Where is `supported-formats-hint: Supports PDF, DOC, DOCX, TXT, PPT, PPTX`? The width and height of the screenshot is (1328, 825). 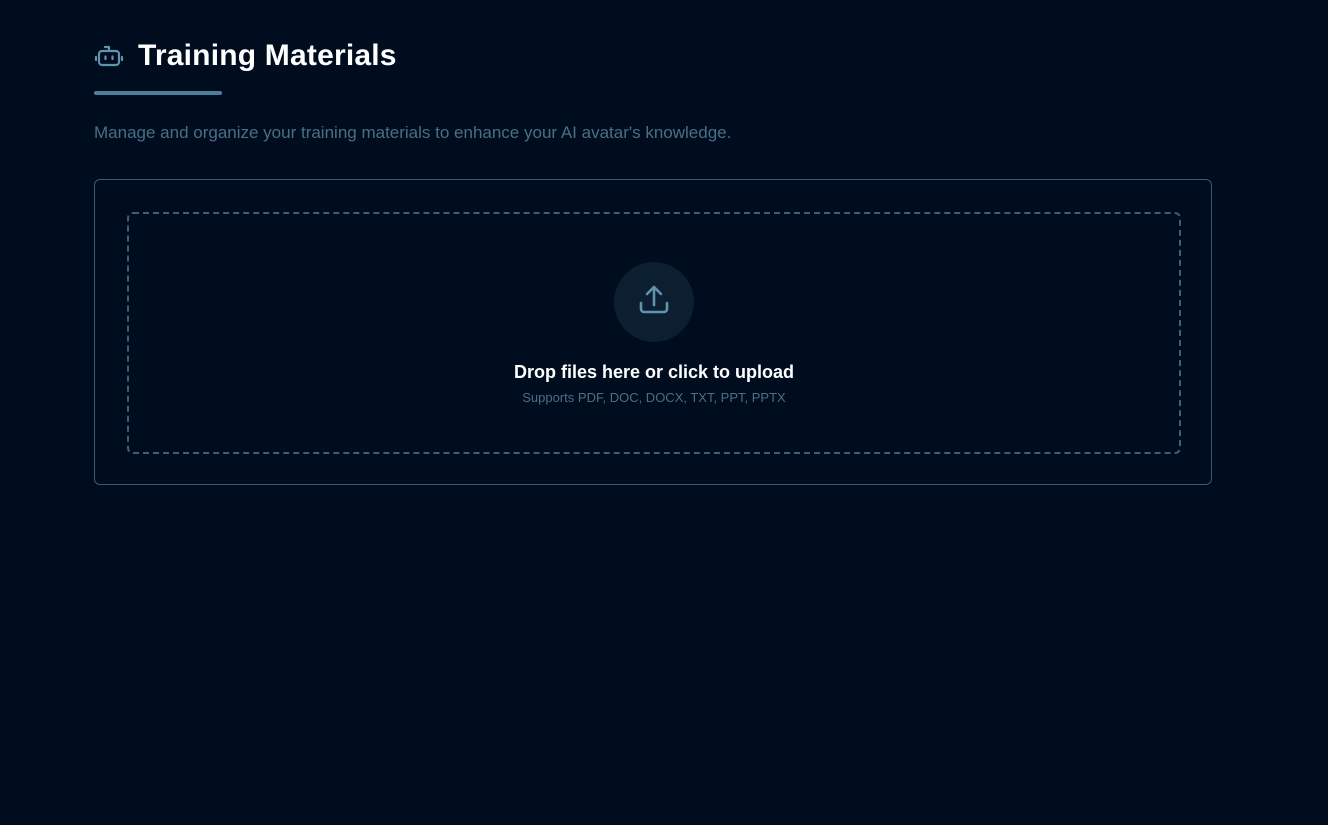
supported-formats-hint: Supports PDF, DOC, DOCX, TXT, PPT, PPTX is located at coordinates (654, 397).